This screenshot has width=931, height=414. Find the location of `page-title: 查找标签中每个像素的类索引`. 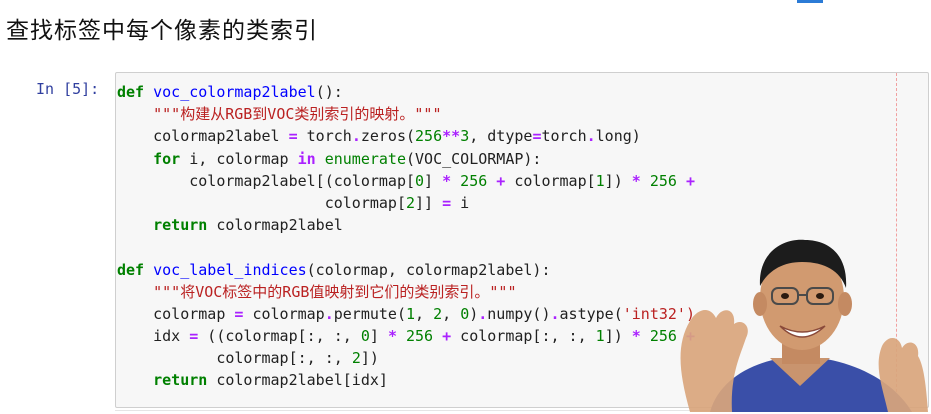

page-title: 查找标签中每个像素的类索引 is located at coordinates (162, 31).